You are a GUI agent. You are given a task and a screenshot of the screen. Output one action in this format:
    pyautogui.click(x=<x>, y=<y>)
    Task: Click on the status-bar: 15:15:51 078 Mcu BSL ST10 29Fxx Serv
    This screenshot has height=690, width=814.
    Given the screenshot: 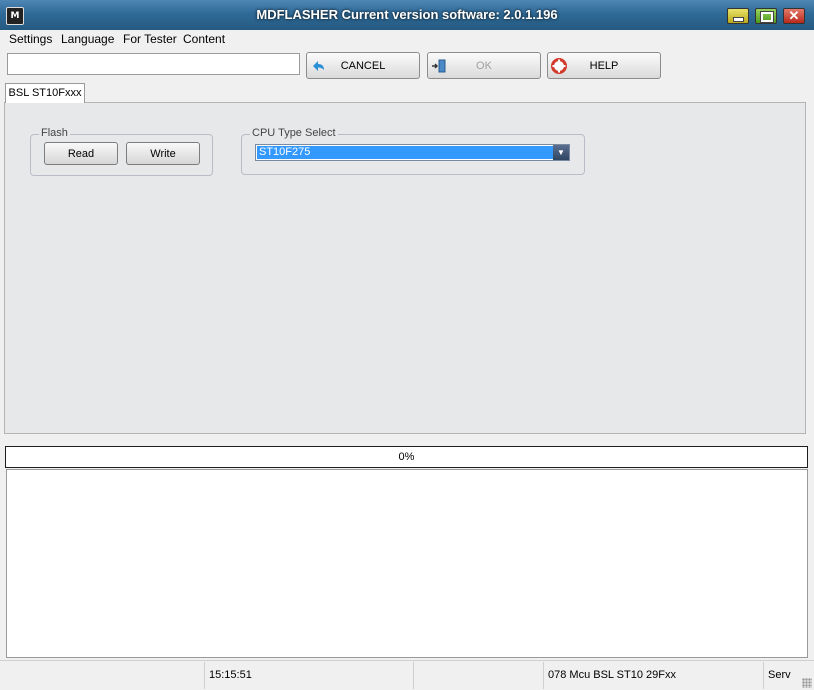 What is the action you would take?
    pyautogui.click(x=407, y=675)
    